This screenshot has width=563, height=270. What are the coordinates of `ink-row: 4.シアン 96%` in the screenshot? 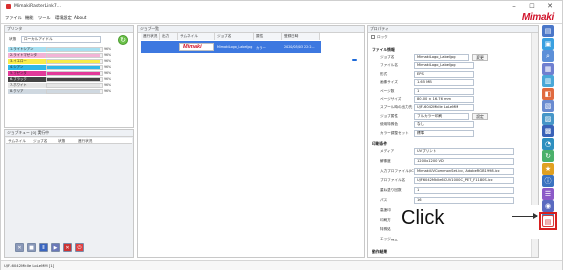 It's located at (67, 67).